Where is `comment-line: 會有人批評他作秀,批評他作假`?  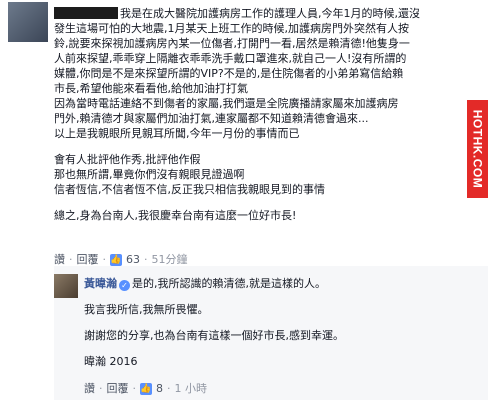 comment-line: 會有人批評他作秀,批評他作假 is located at coordinates (127, 159).